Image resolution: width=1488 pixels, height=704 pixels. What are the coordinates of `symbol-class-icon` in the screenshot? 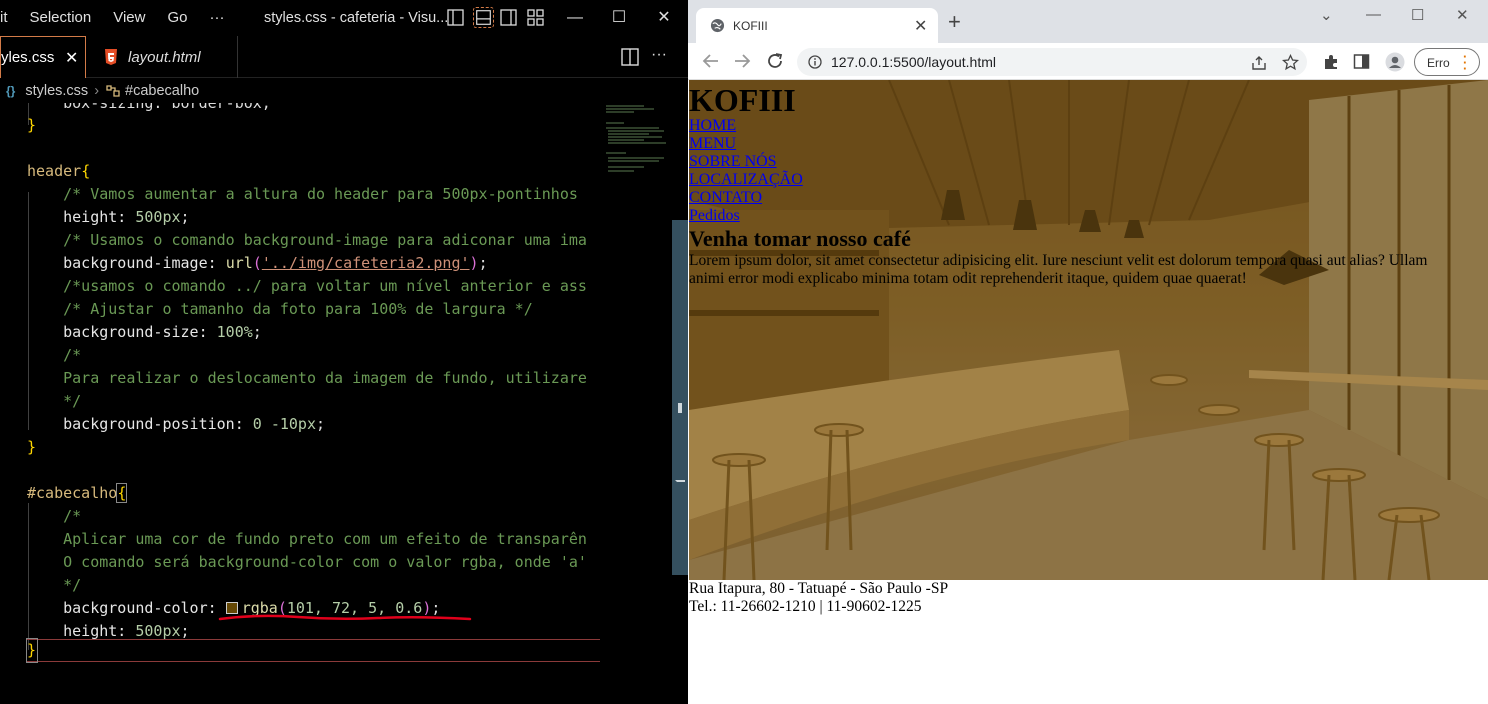 It's located at (113, 91).